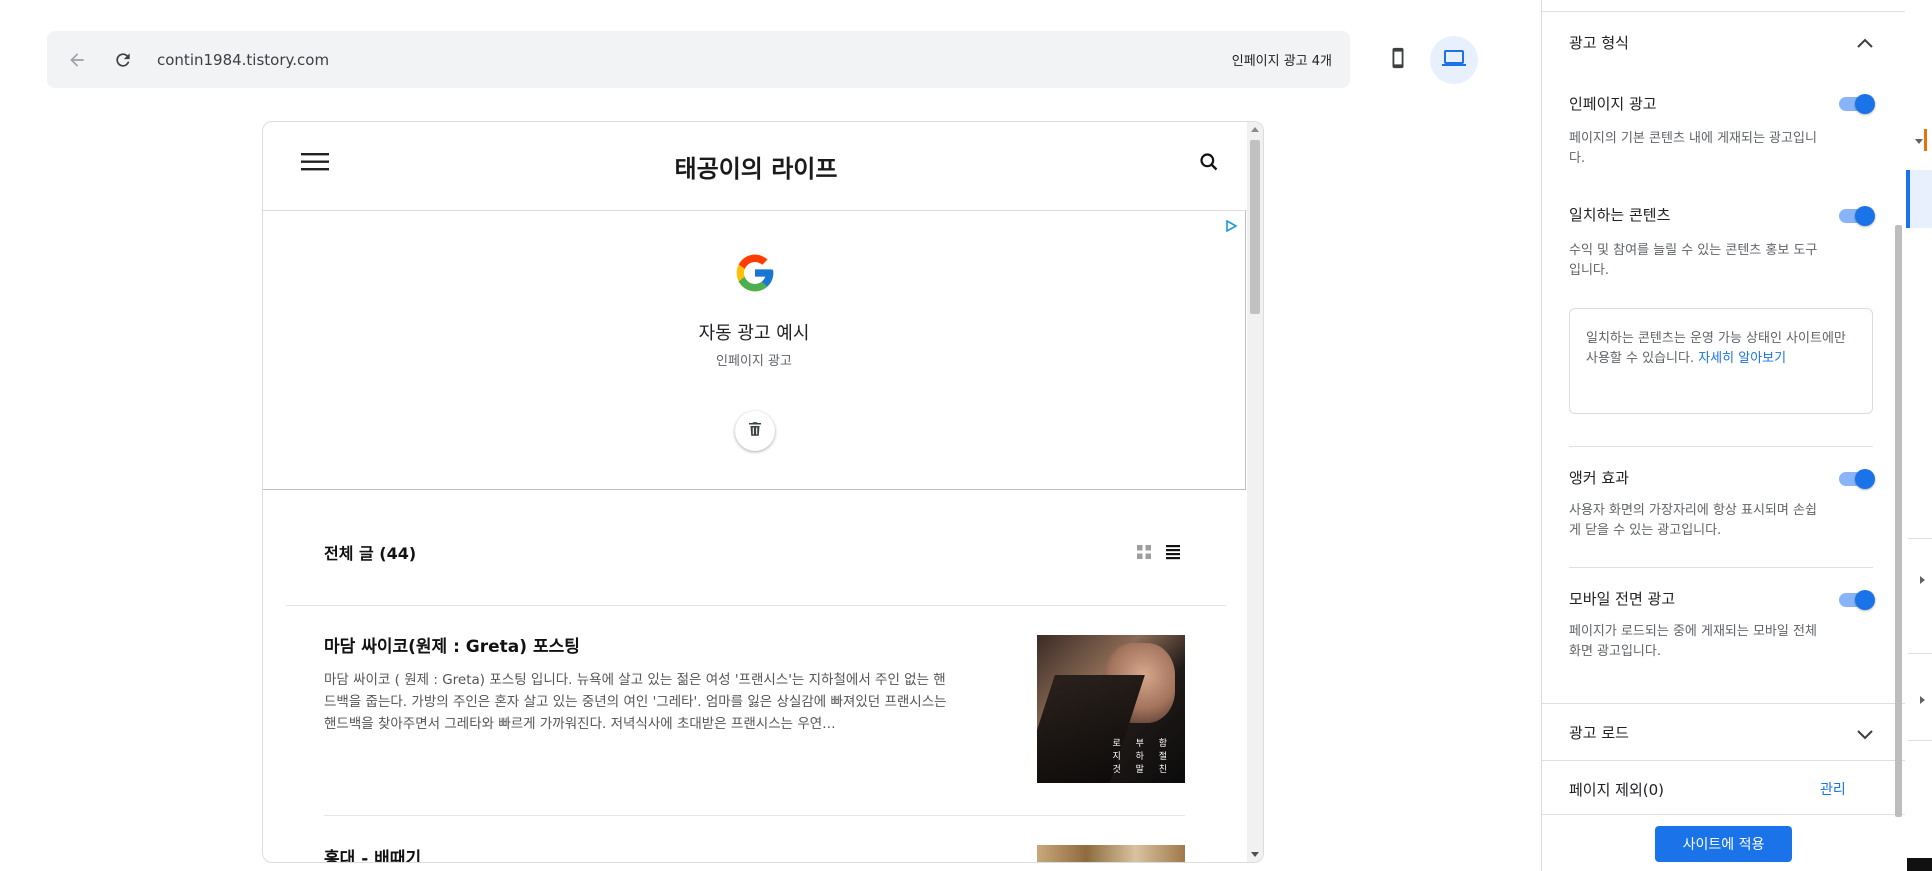  I want to click on background-selected-item, so click(1921, 199).